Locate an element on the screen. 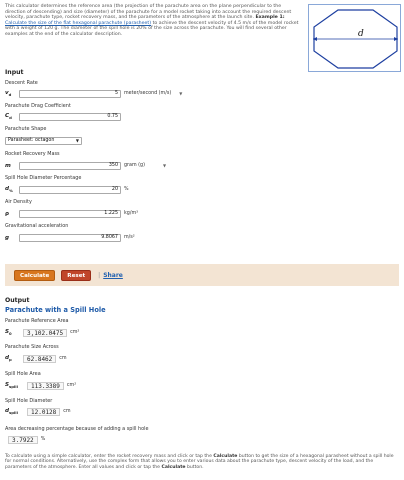 Image resolution: width=404 pixels, height=480 pixels. air-density-label: Air Density is located at coordinates (18, 202).